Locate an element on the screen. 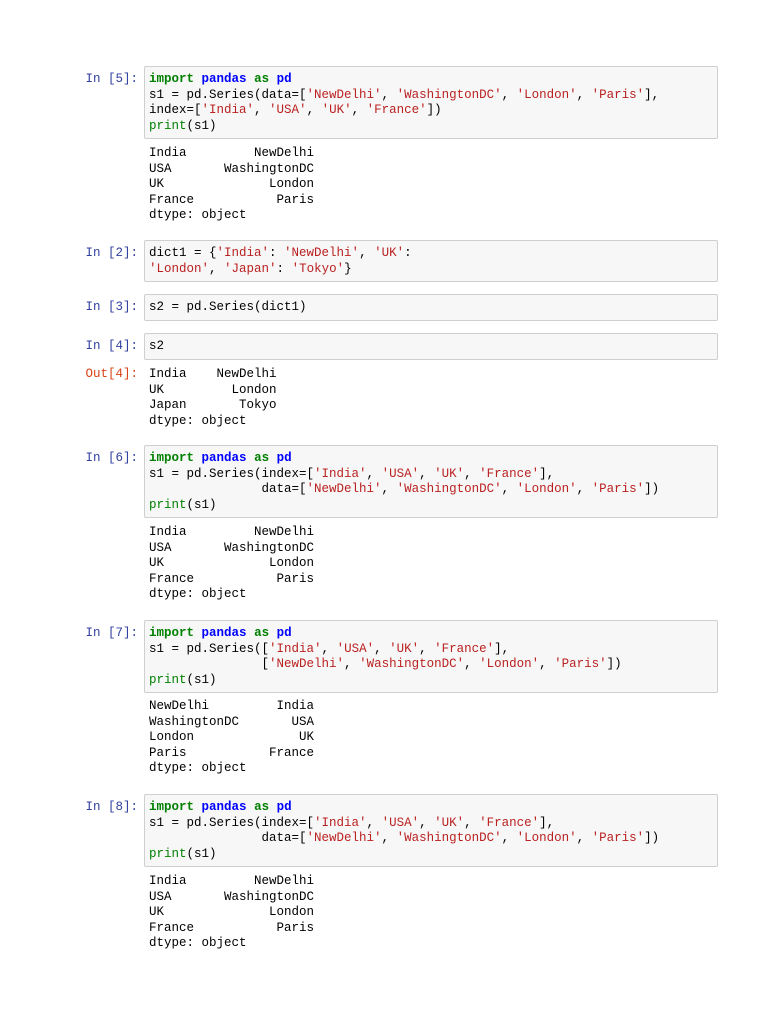 The height and width of the screenshot is (1024, 768). code-cell-input: s2 = pd.Series(dict1) is located at coordinates (431, 307).